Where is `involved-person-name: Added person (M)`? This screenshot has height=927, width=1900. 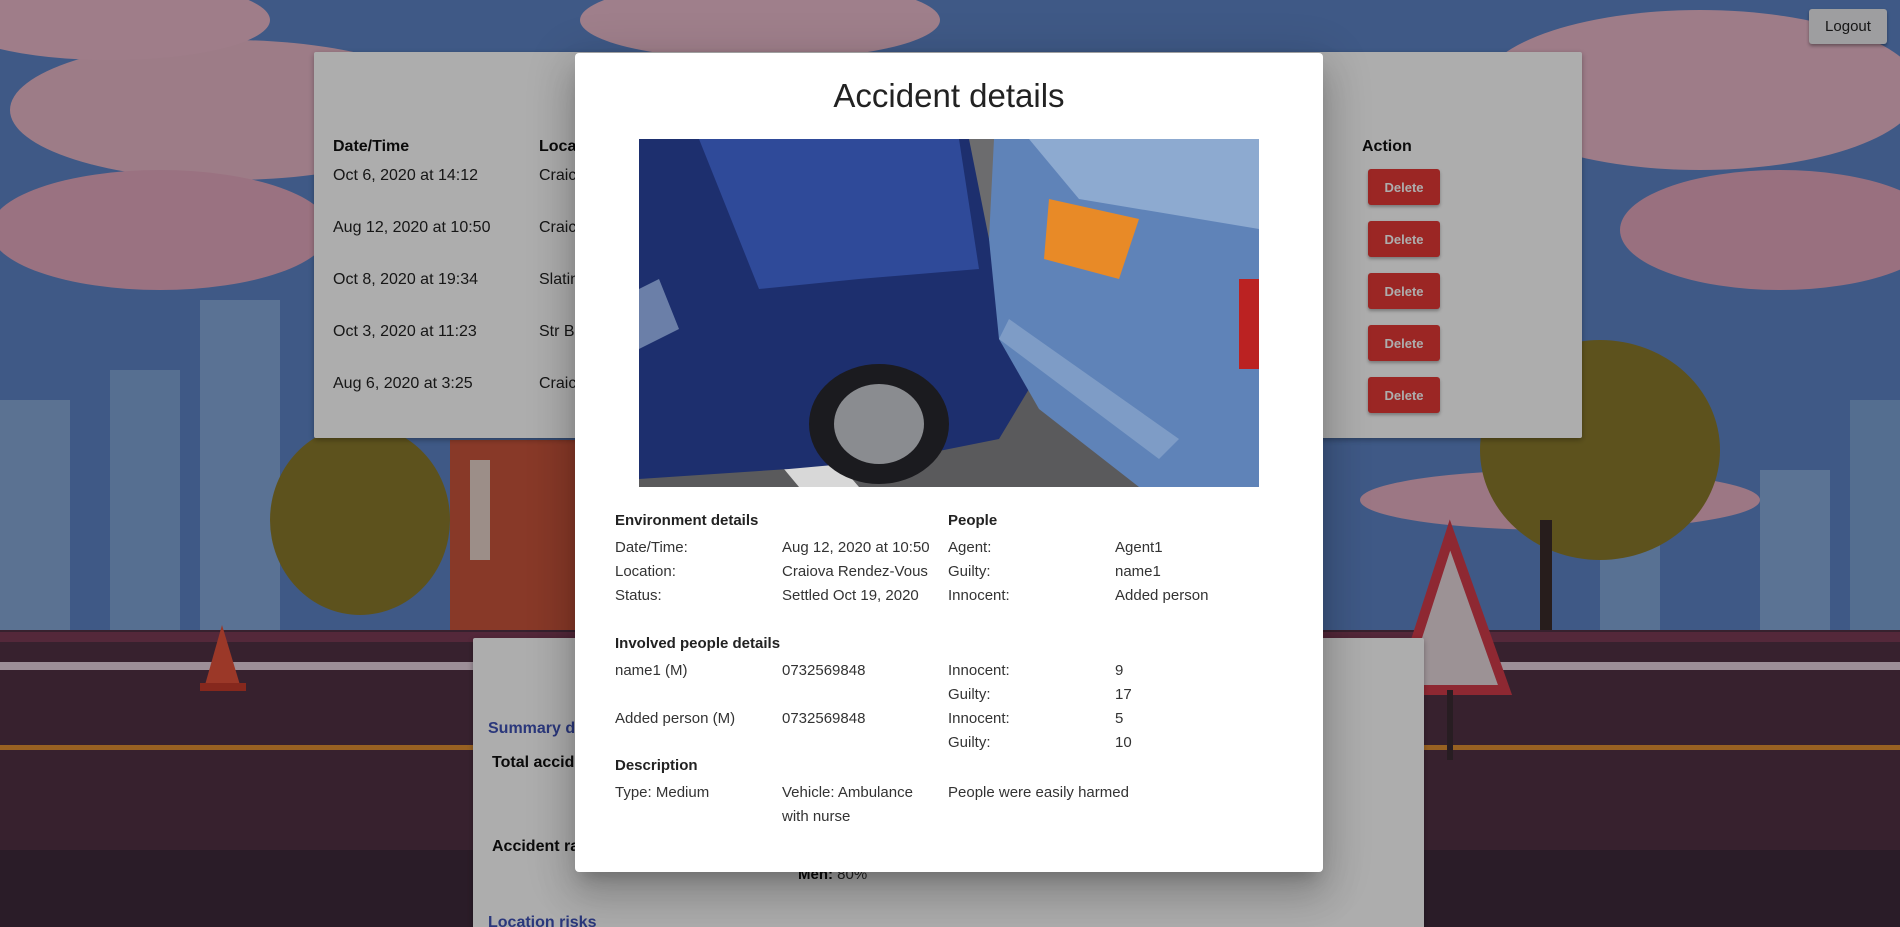
involved-person-name: Added person (M) is located at coordinates (675, 718).